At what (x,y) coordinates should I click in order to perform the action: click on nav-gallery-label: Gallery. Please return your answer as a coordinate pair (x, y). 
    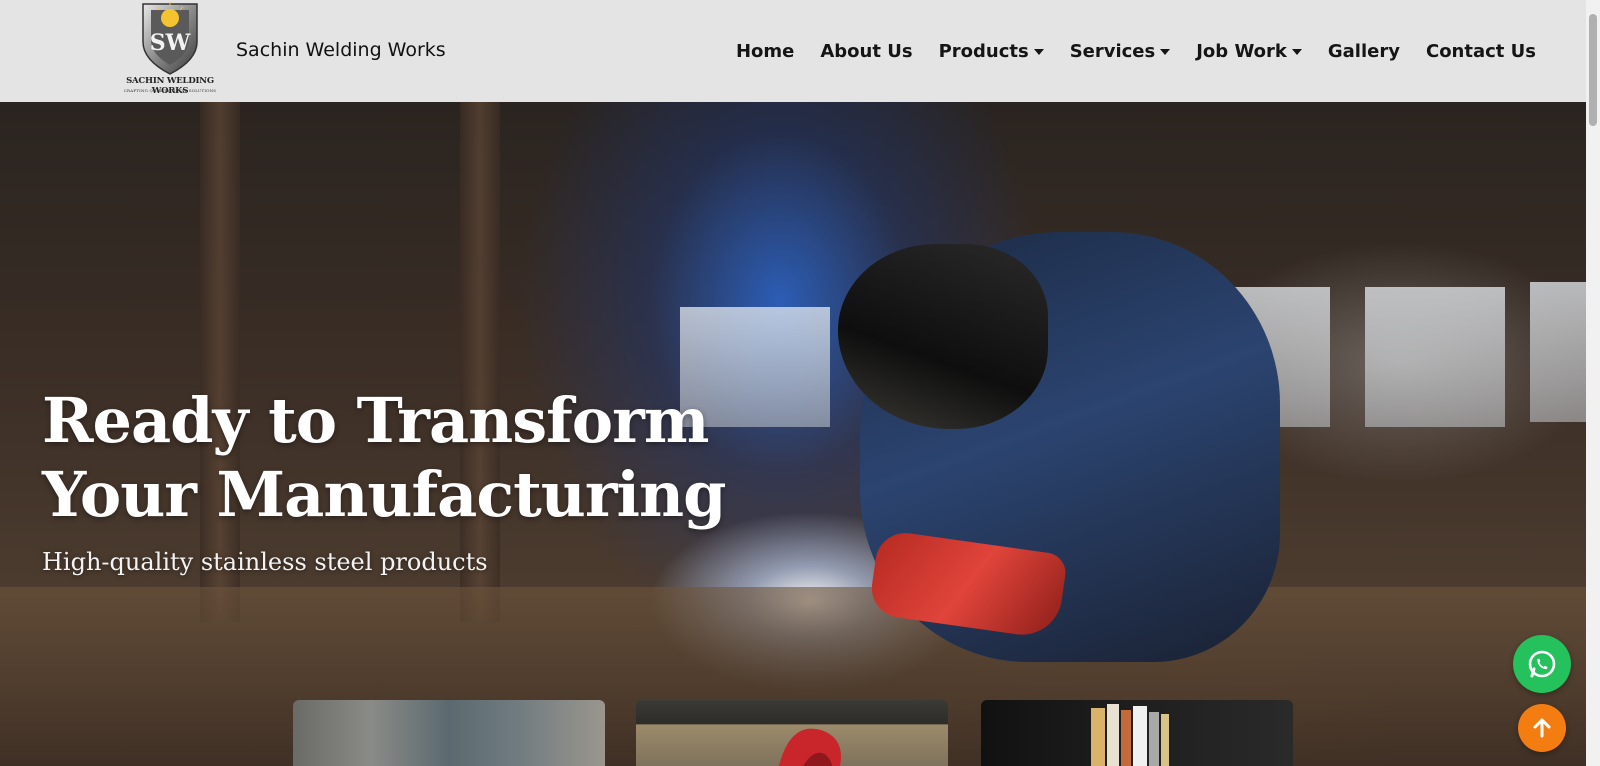
    Looking at the image, I should click on (1363, 51).